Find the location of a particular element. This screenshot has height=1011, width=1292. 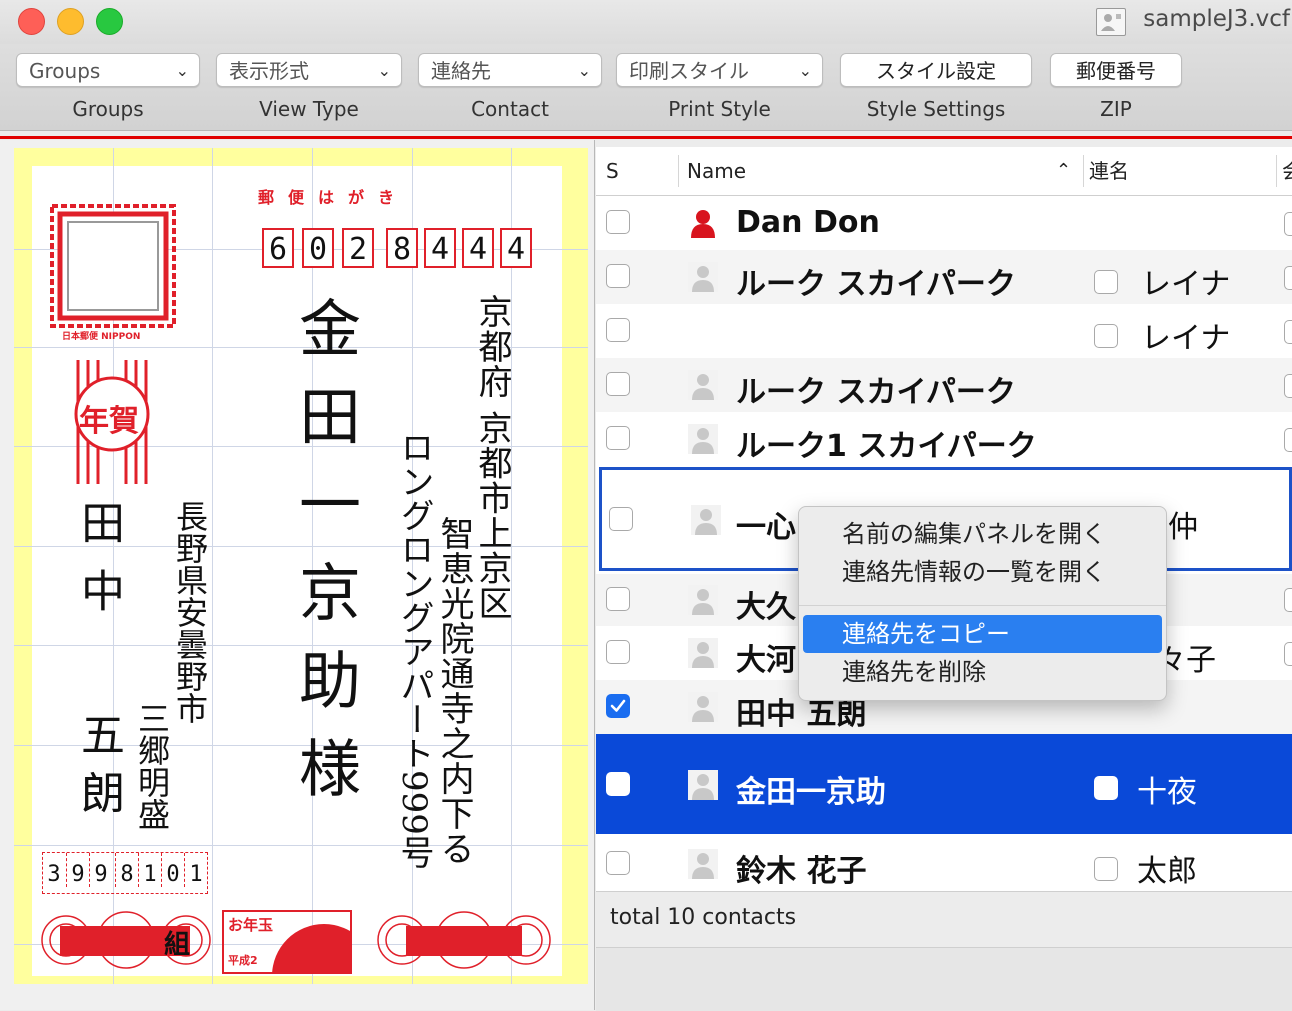

column-header-renmei: 連名 is located at coordinates (1109, 171).